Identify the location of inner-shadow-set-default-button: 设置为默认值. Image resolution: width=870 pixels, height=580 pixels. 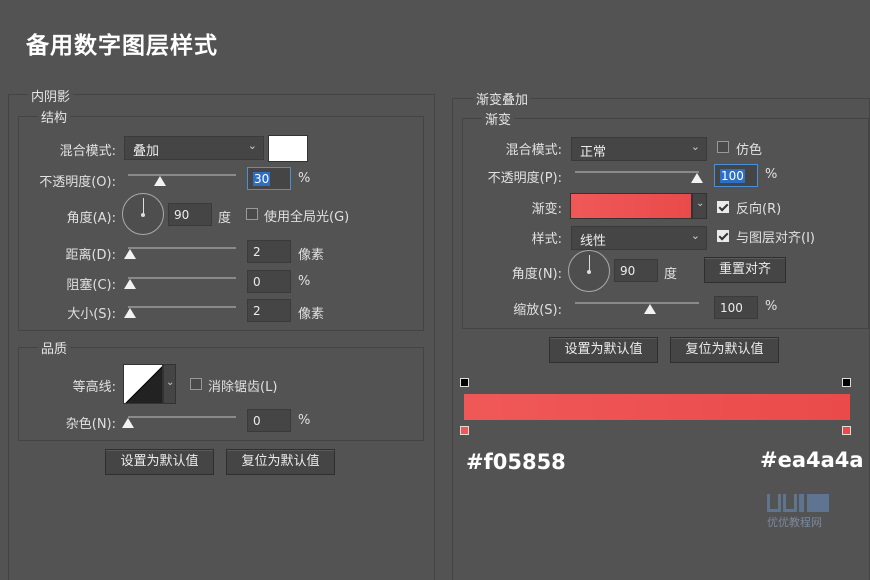
(159, 462).